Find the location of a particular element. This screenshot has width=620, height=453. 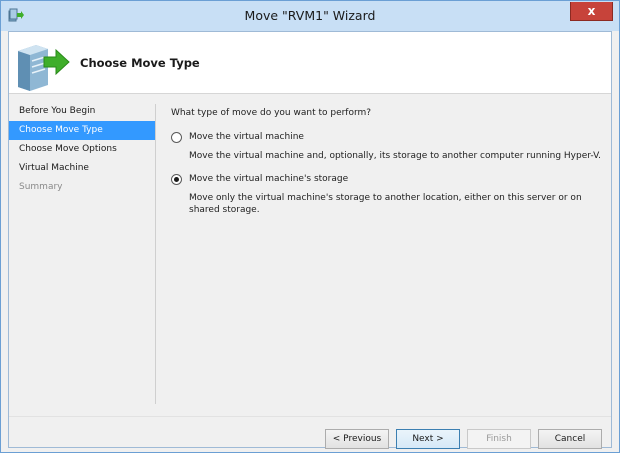

wizard-header: Choose Move Type is located at coordinates (310, 63).